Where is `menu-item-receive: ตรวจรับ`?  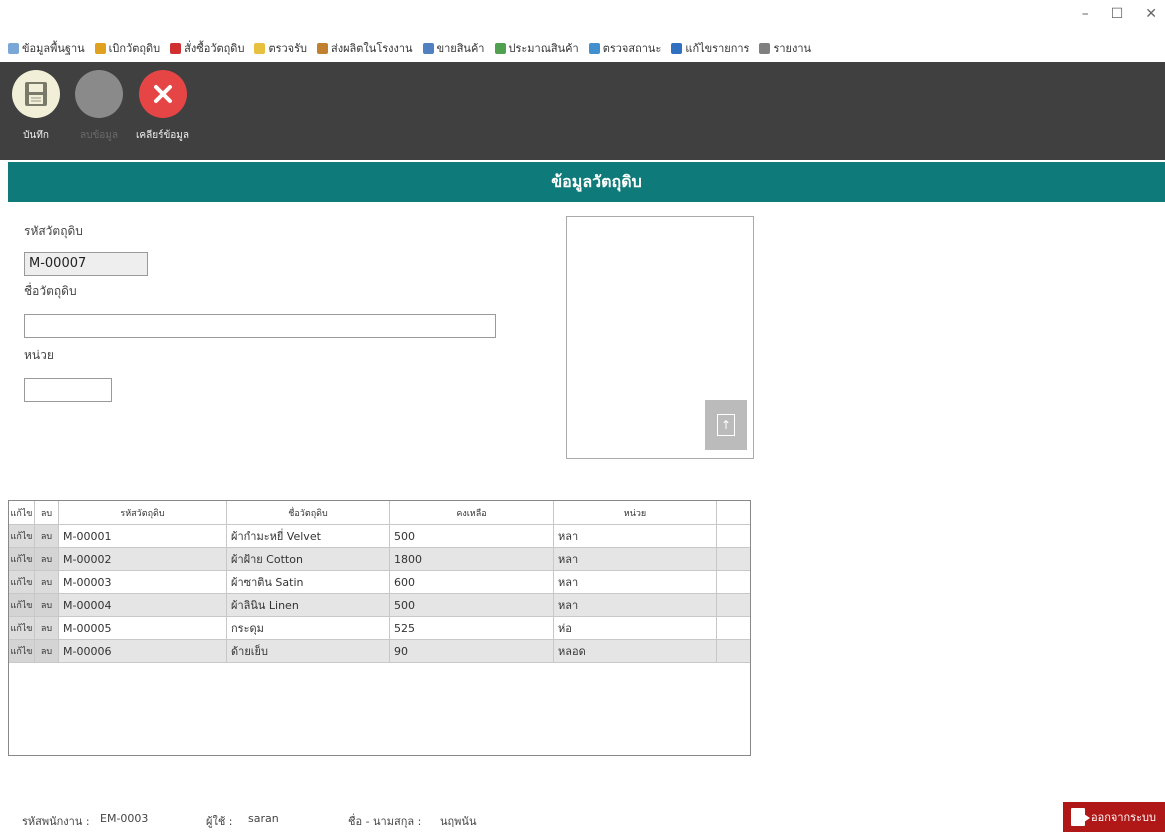 menu-item-receive: ตรวจรับ is located at coordinates (280, 48).